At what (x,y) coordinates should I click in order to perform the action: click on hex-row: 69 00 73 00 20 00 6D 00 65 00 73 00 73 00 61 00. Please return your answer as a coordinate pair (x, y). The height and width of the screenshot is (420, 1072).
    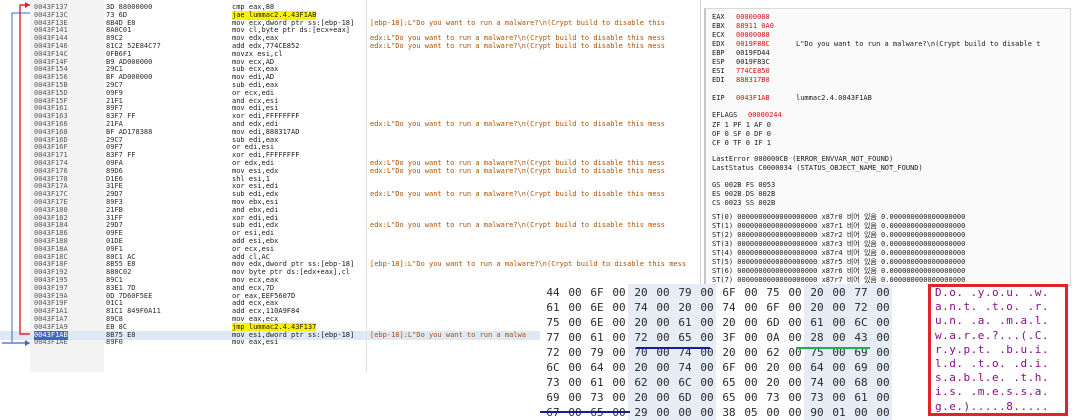
    Looking at the image, I should click on (734, 398).